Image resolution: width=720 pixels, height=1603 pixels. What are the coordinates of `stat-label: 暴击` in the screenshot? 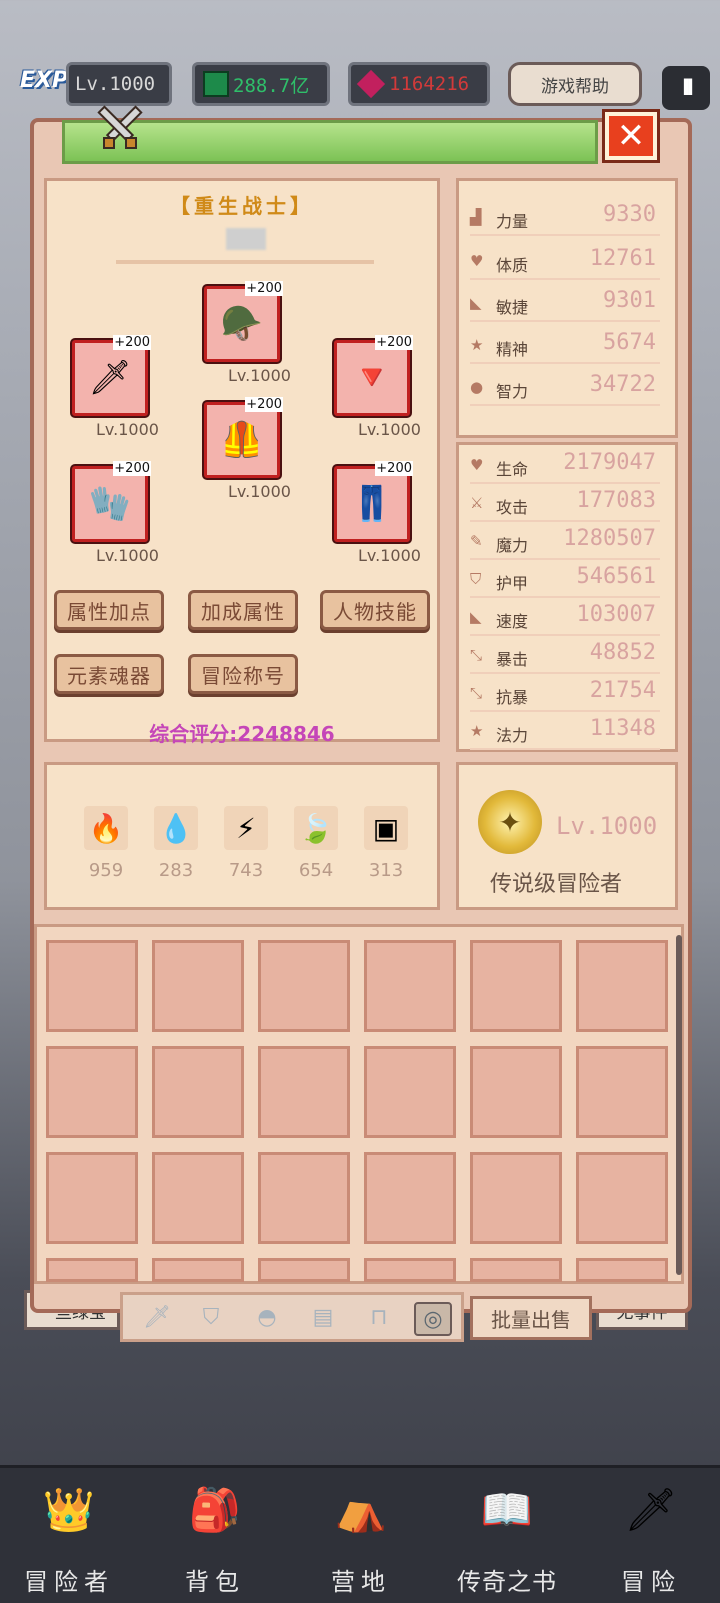 It's located at (512, 659).